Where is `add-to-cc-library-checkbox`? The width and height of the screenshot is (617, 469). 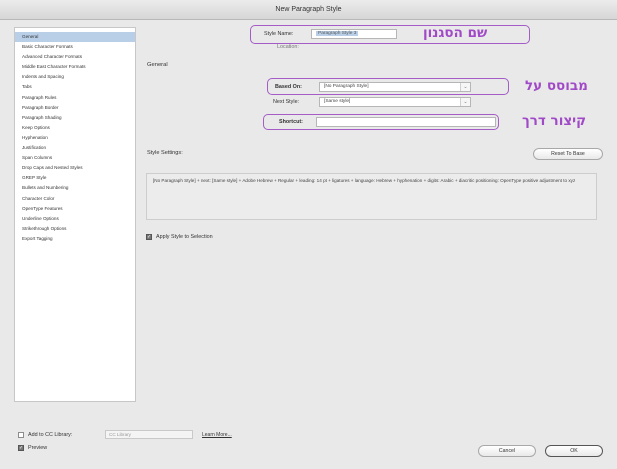 add-to-cc-library-checkbox is located at coordinates (21, 435).